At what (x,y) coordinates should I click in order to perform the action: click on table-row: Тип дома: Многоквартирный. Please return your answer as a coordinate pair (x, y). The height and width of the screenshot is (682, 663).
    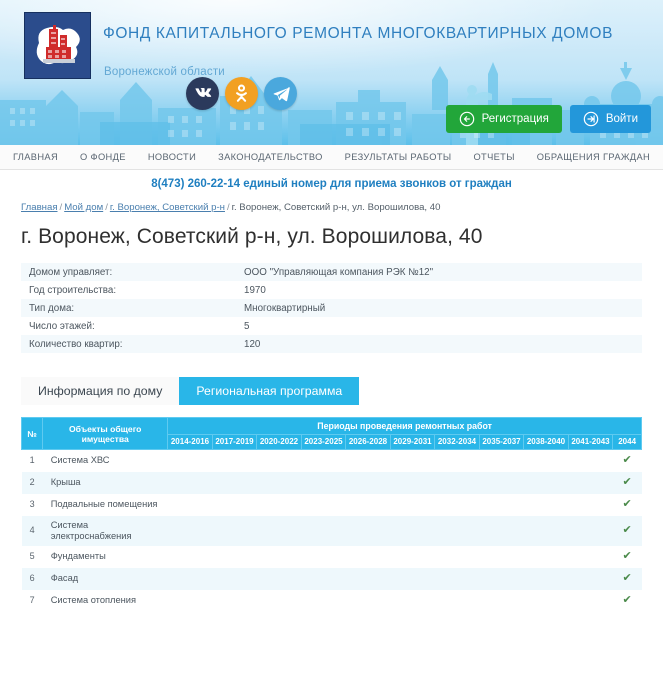
    Looking at the image, I should click on (331, 308).